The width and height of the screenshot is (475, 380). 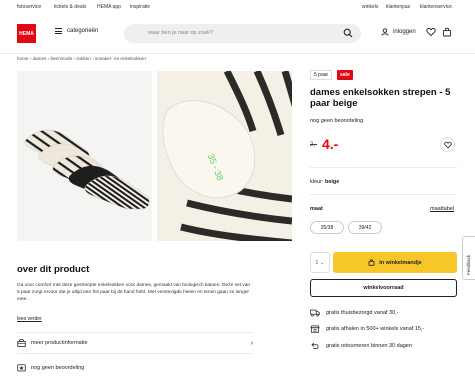 I want to click on add-to-cart-button: in winkelmandje, so click(x=395, y=262).